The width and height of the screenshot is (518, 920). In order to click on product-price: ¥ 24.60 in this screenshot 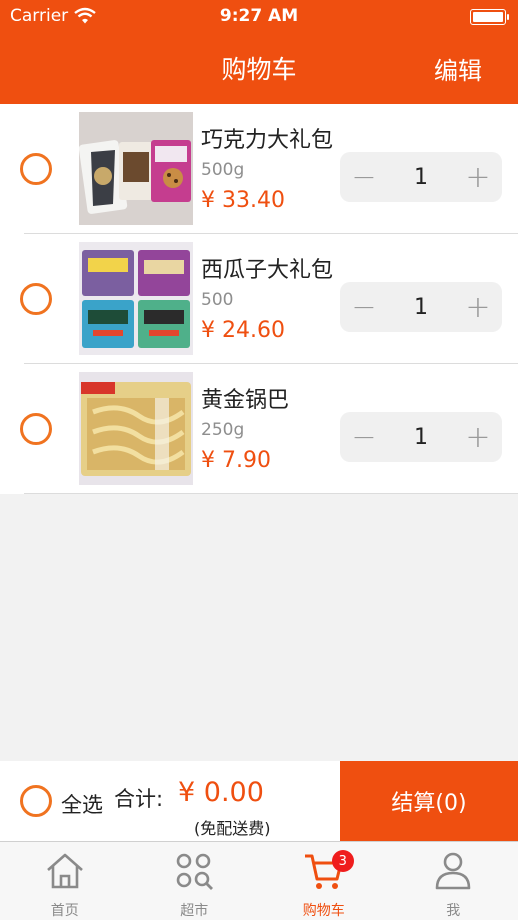, I will do `click(243, 330)`.